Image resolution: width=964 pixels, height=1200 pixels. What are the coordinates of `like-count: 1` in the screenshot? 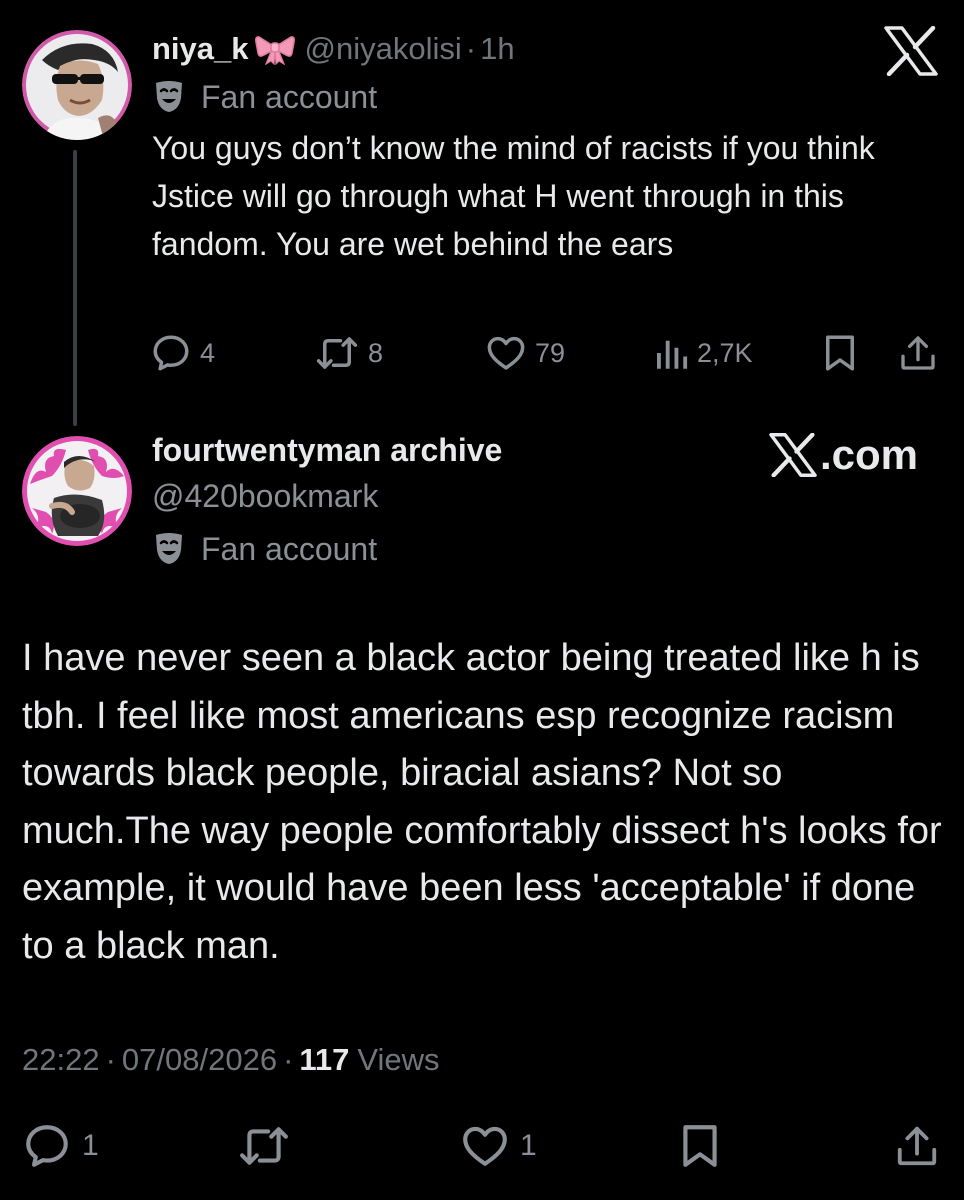 It's located at (528, 1145).